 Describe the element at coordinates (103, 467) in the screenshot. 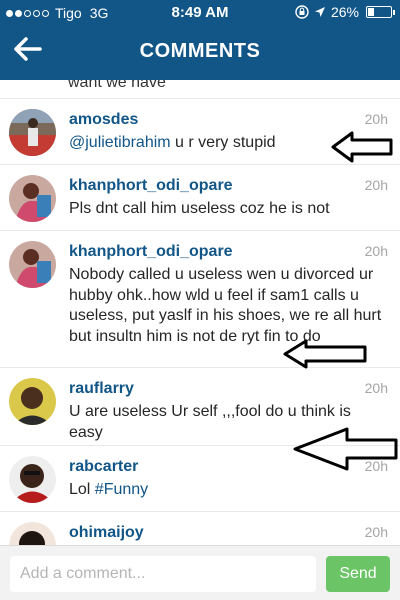

I see `comment-username: rabcarter` at that location.